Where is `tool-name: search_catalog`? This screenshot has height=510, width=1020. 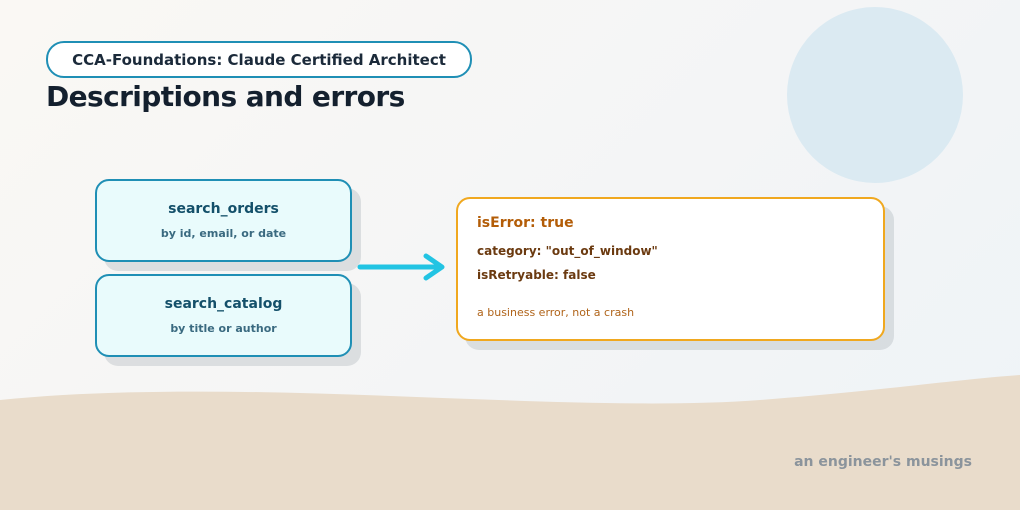
tool-name: search_catalog is located at coordinates (223, 304).